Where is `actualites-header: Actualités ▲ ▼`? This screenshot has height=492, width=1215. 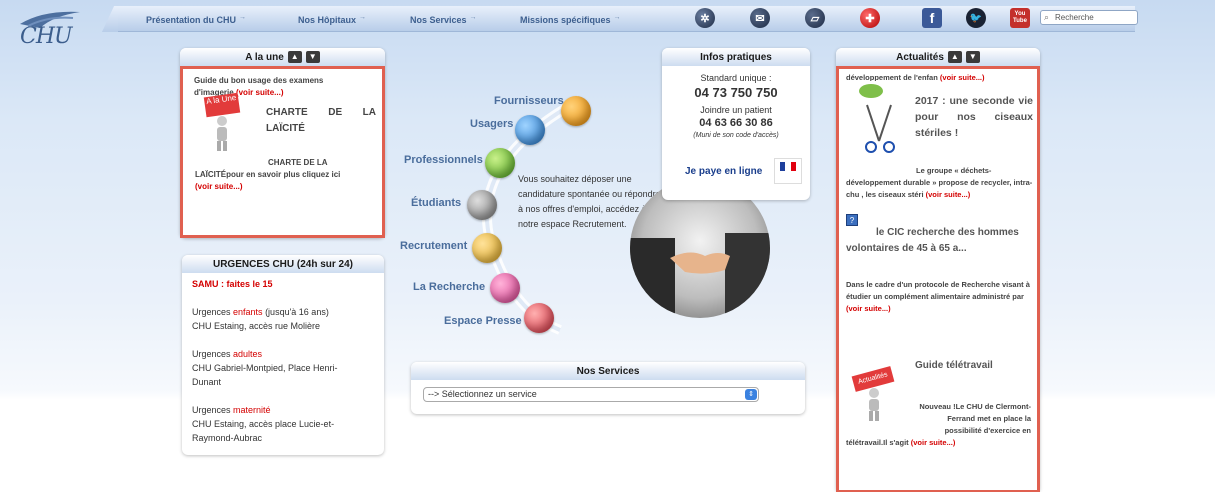
actualites-header: Actualités ▲ ▼ is located at coordinates (938, 57).